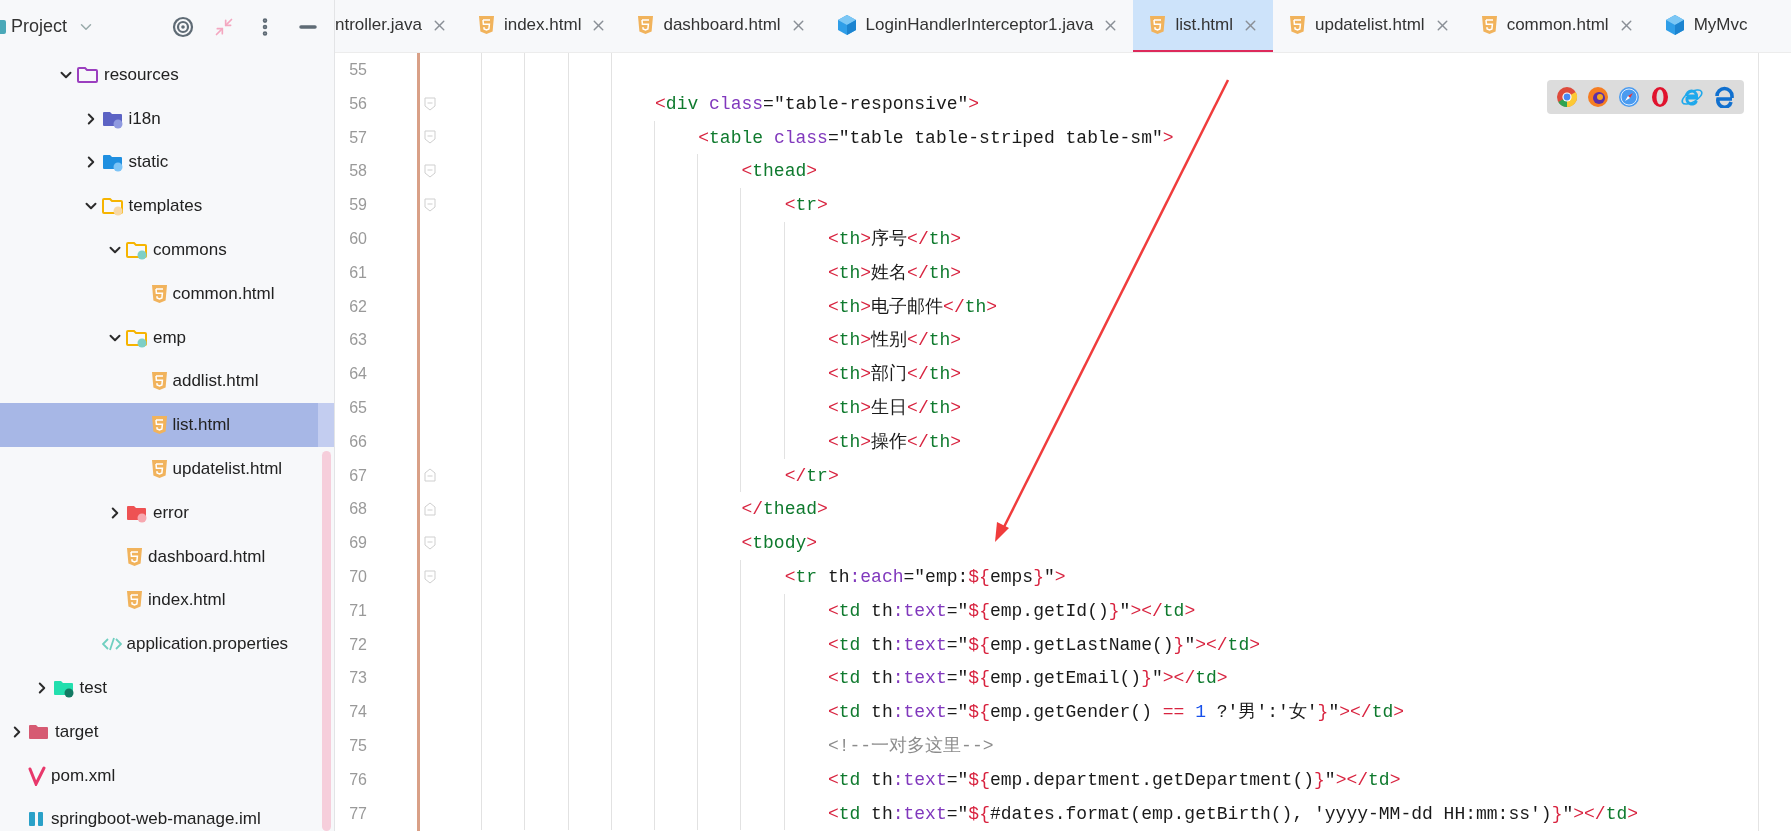 The width and height of the screenshot is (1791, 831). What do you see at coordinates (894, 239) in the screenshot?
I see `code-line: <th>序号</th>` at bounding box center [894, 239].